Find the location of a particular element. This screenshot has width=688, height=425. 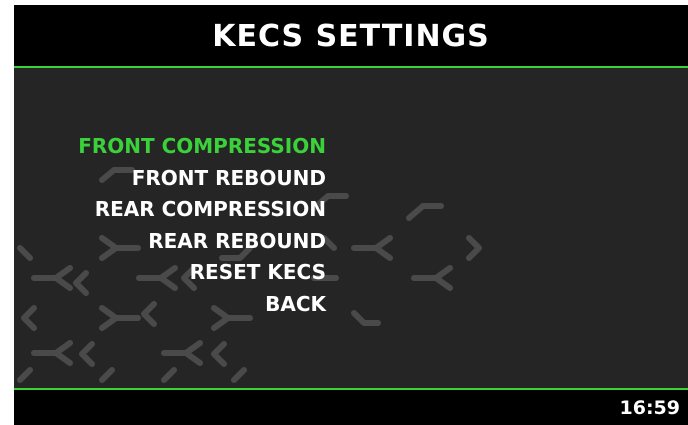

menu-item-rear-compression: REAR COMPRESSION is located at coordinates (170, 211).